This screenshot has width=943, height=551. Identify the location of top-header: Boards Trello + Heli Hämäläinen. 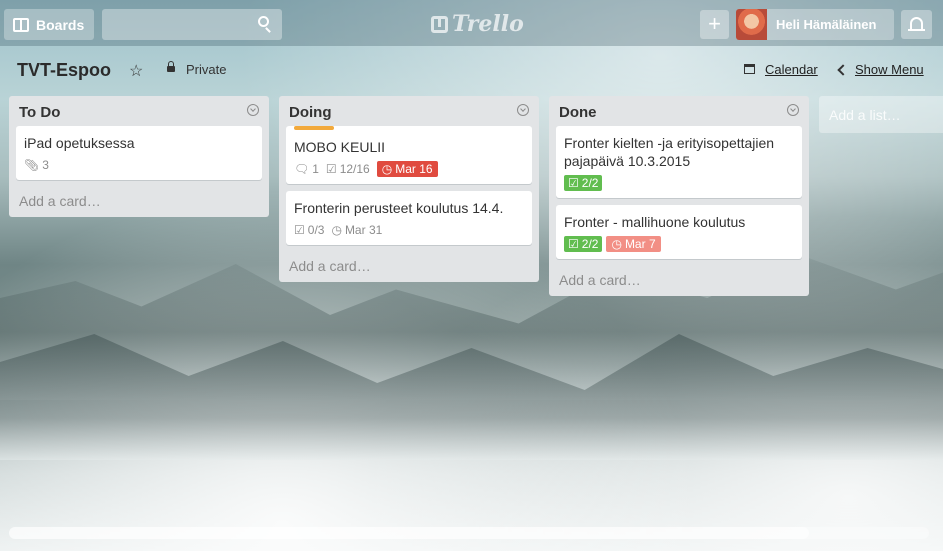
(471, 23).